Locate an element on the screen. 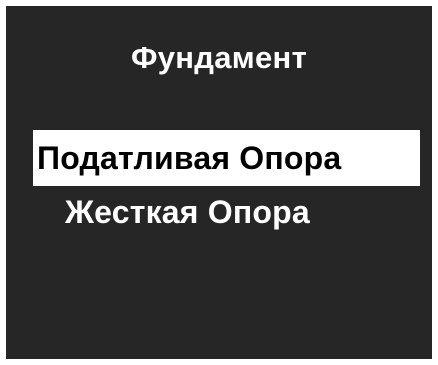 Image resolution: width=438 pixels, height=365 pixels. menu-item-pliable-support: Податливая Опора is located at coordinates (226, 158).